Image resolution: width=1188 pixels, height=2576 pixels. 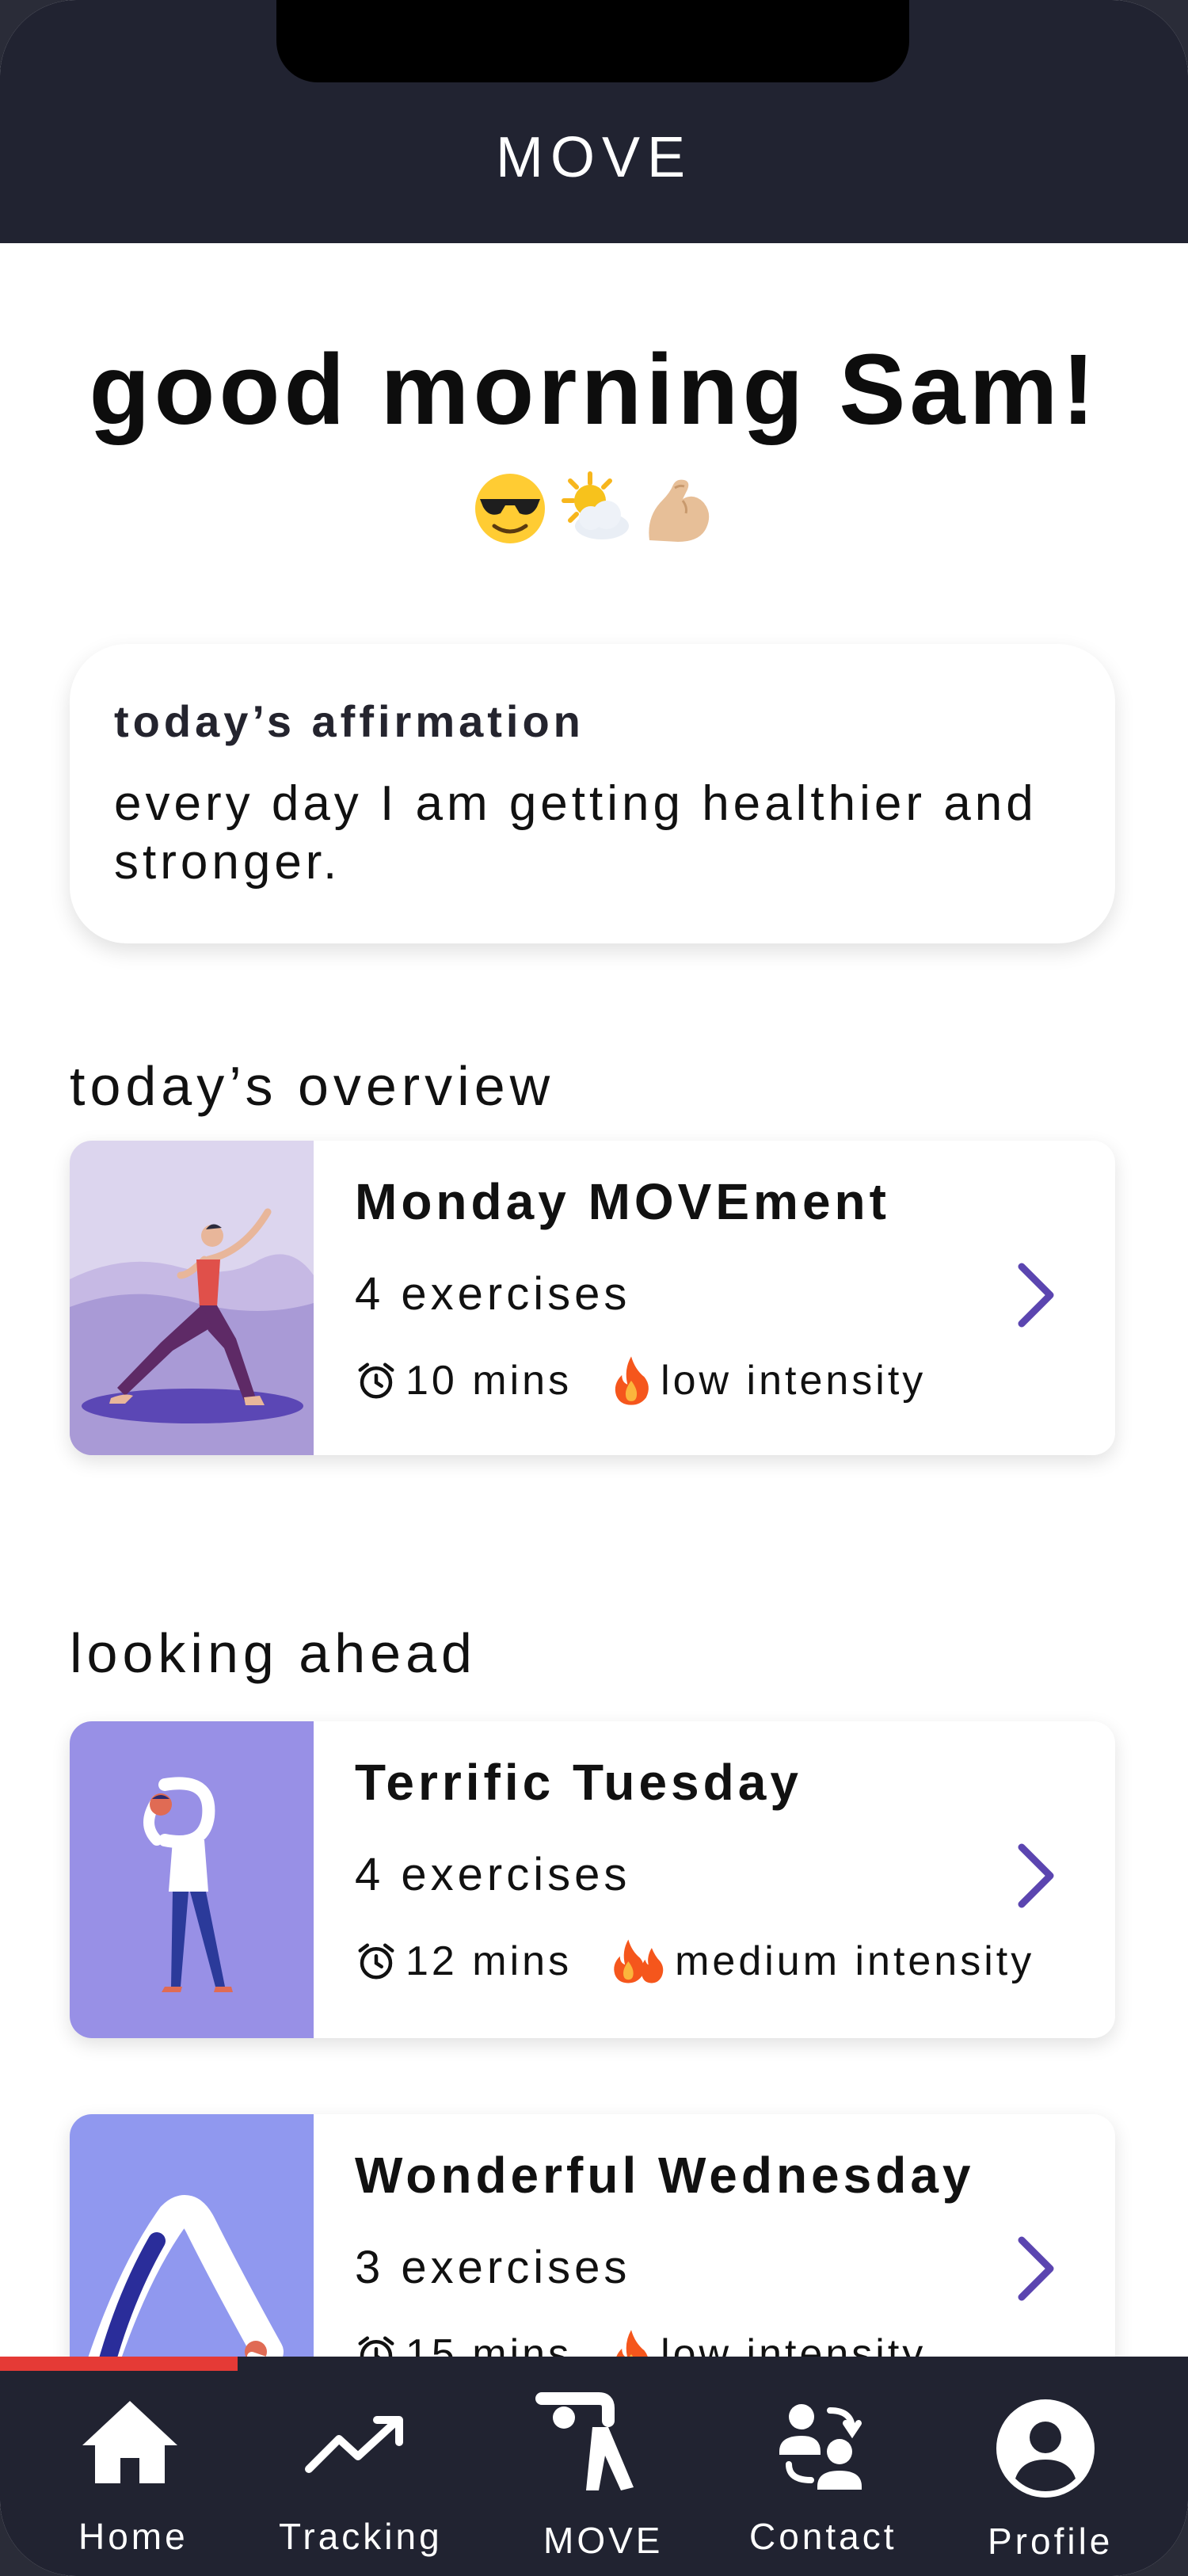 I want to click on workout-intensity: medium intensity, so click(x=855, y=1961).